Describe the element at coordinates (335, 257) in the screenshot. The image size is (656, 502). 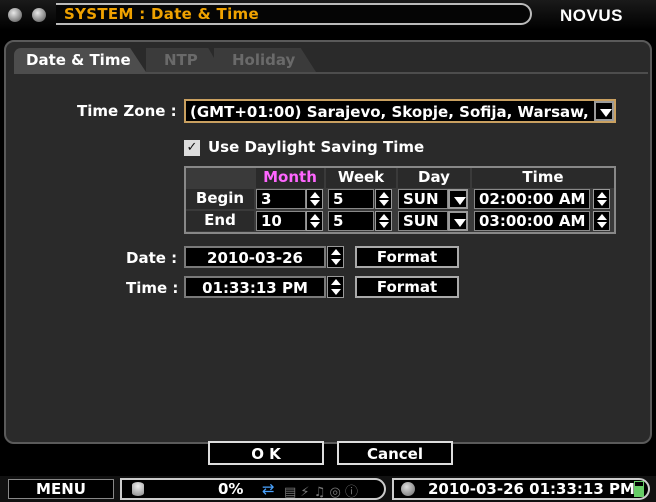
I see `date-spinner-icon` at that location.